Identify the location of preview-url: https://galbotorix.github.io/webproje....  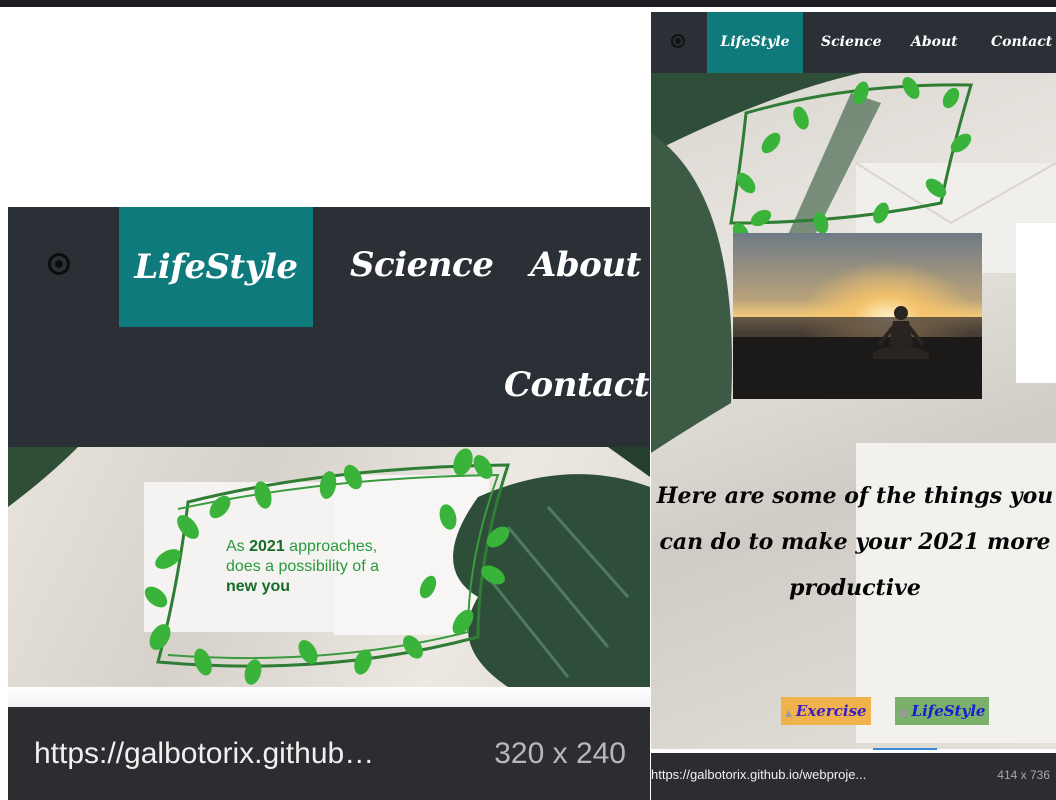
(801, 774).